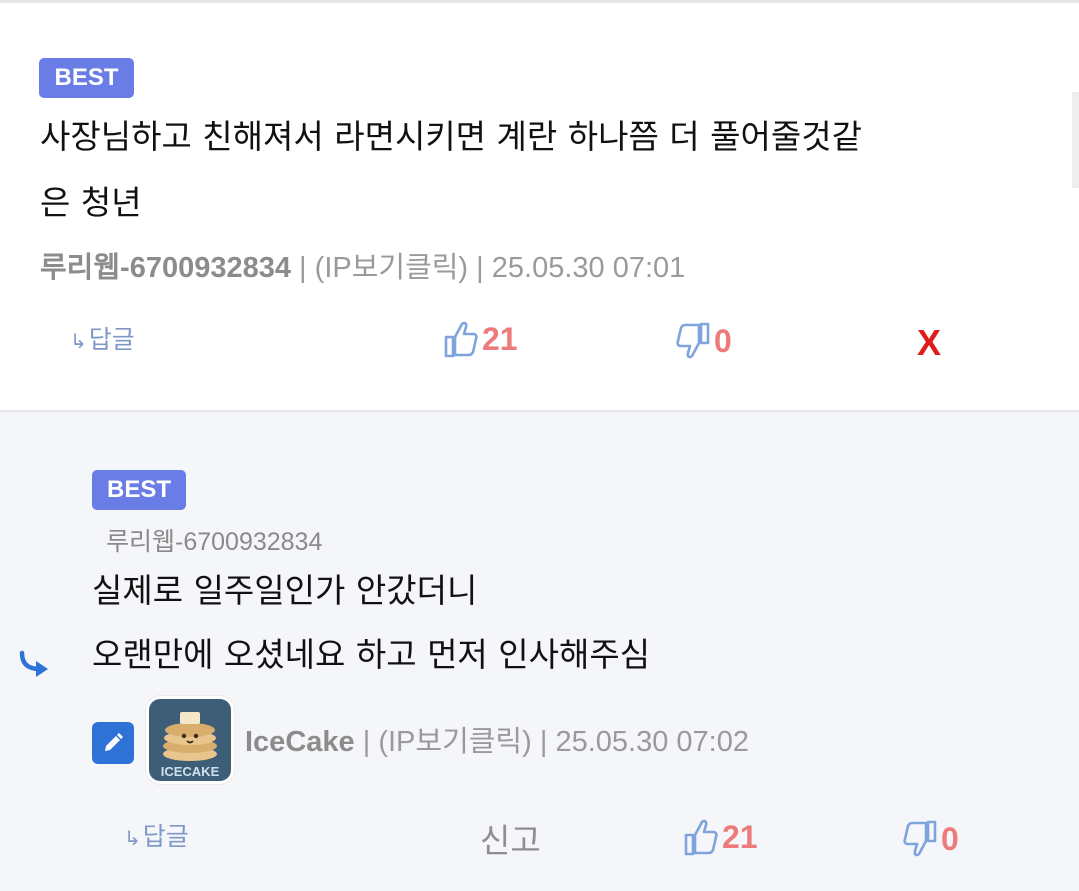 This screenshot has width=1079, height=891. What do you see at coordinates (510, 838) in the screenshot?
I see `report-button: 신고` at bounding box center [510, 838].